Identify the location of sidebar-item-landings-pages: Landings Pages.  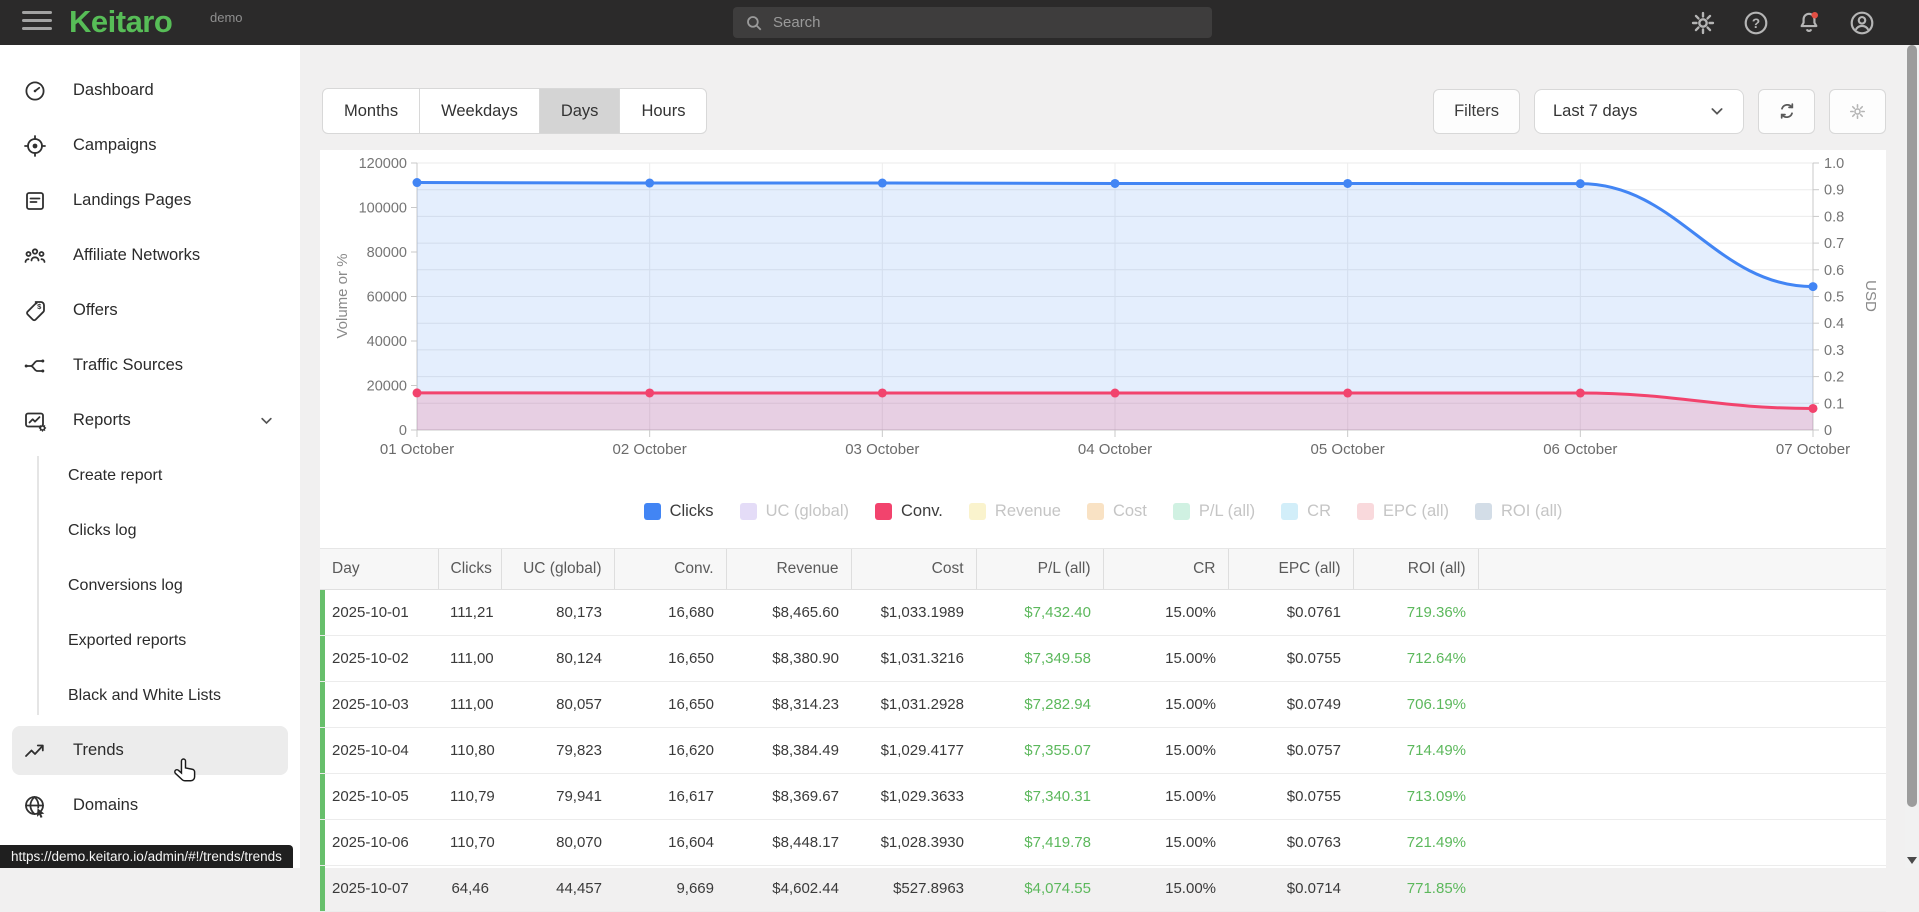
(150, 200).